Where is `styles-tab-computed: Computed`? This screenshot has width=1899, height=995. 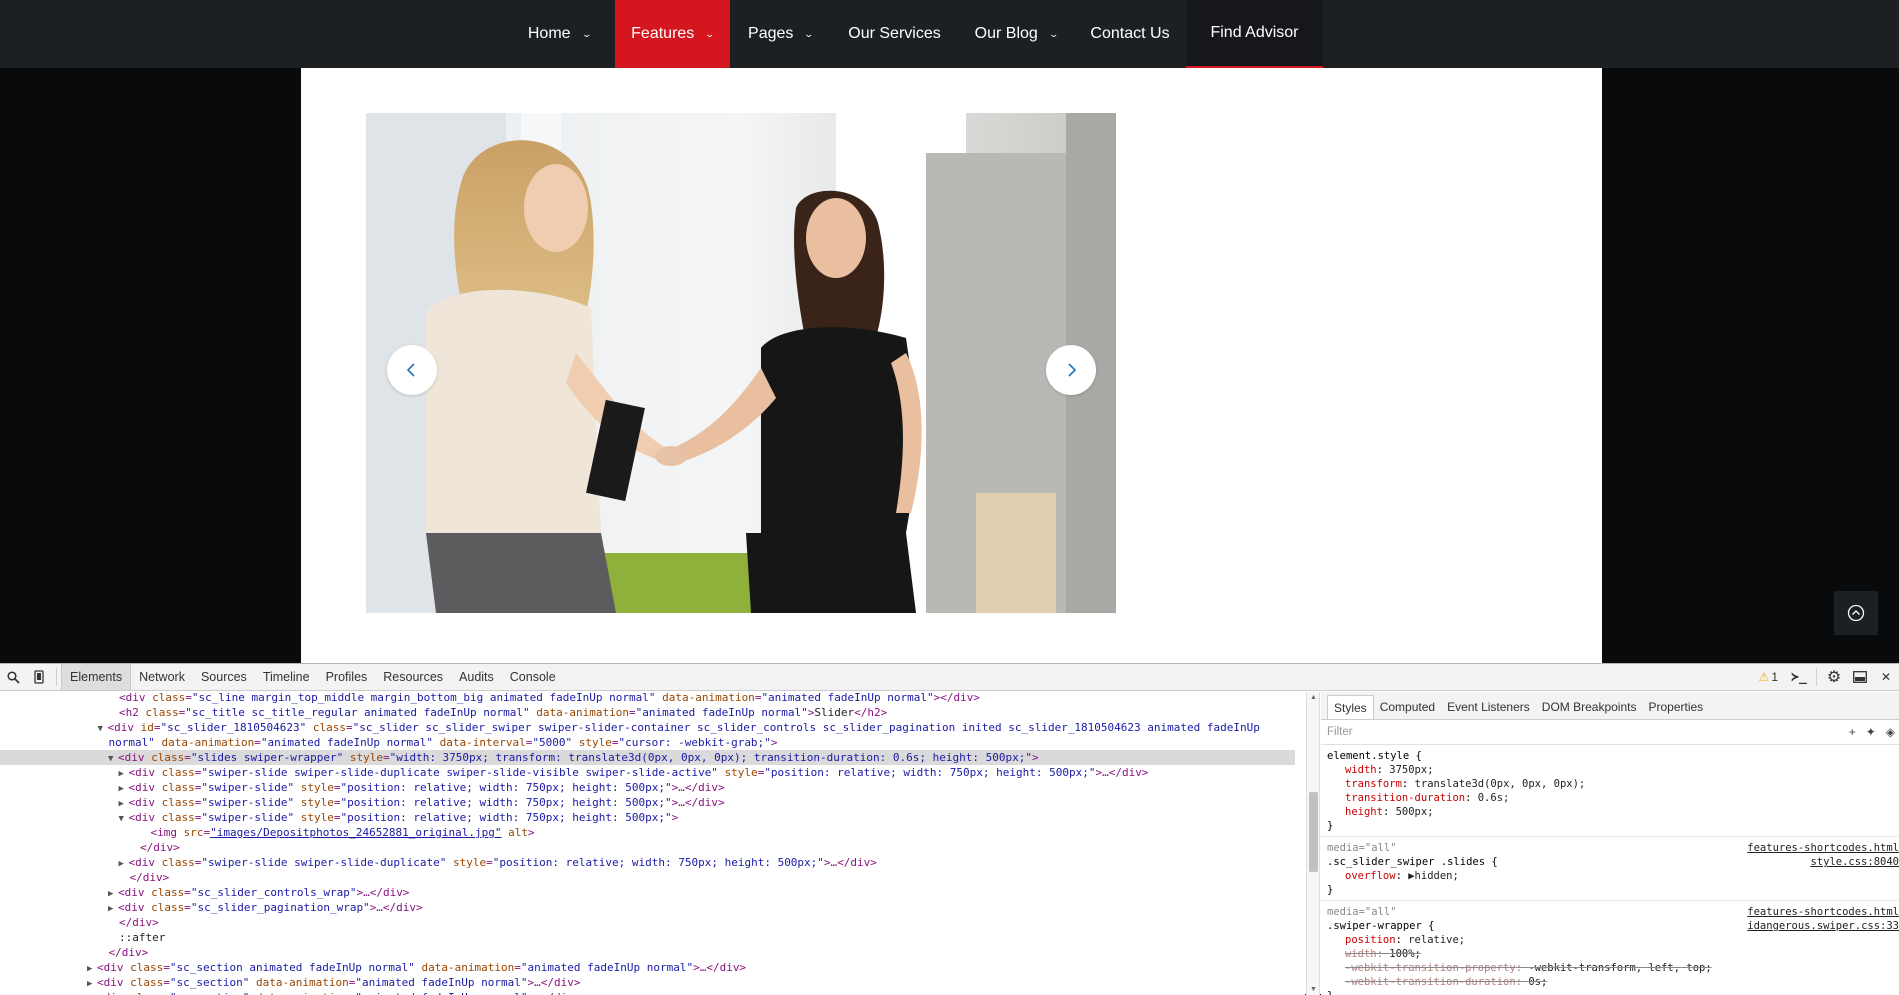 styles-tab-computed: Computed is located at coordinates (1407, 707).